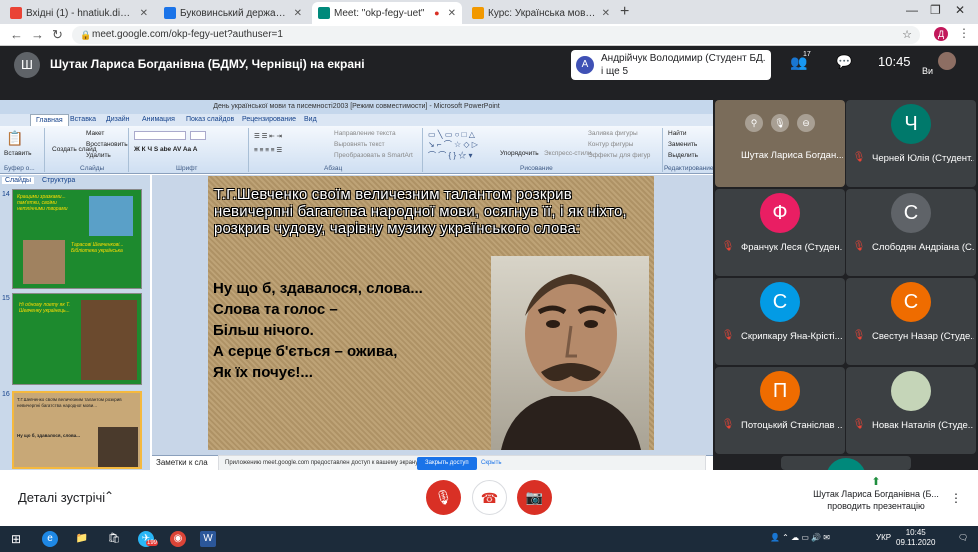  I want to click on layout-button: Макет, so click(95, 133).